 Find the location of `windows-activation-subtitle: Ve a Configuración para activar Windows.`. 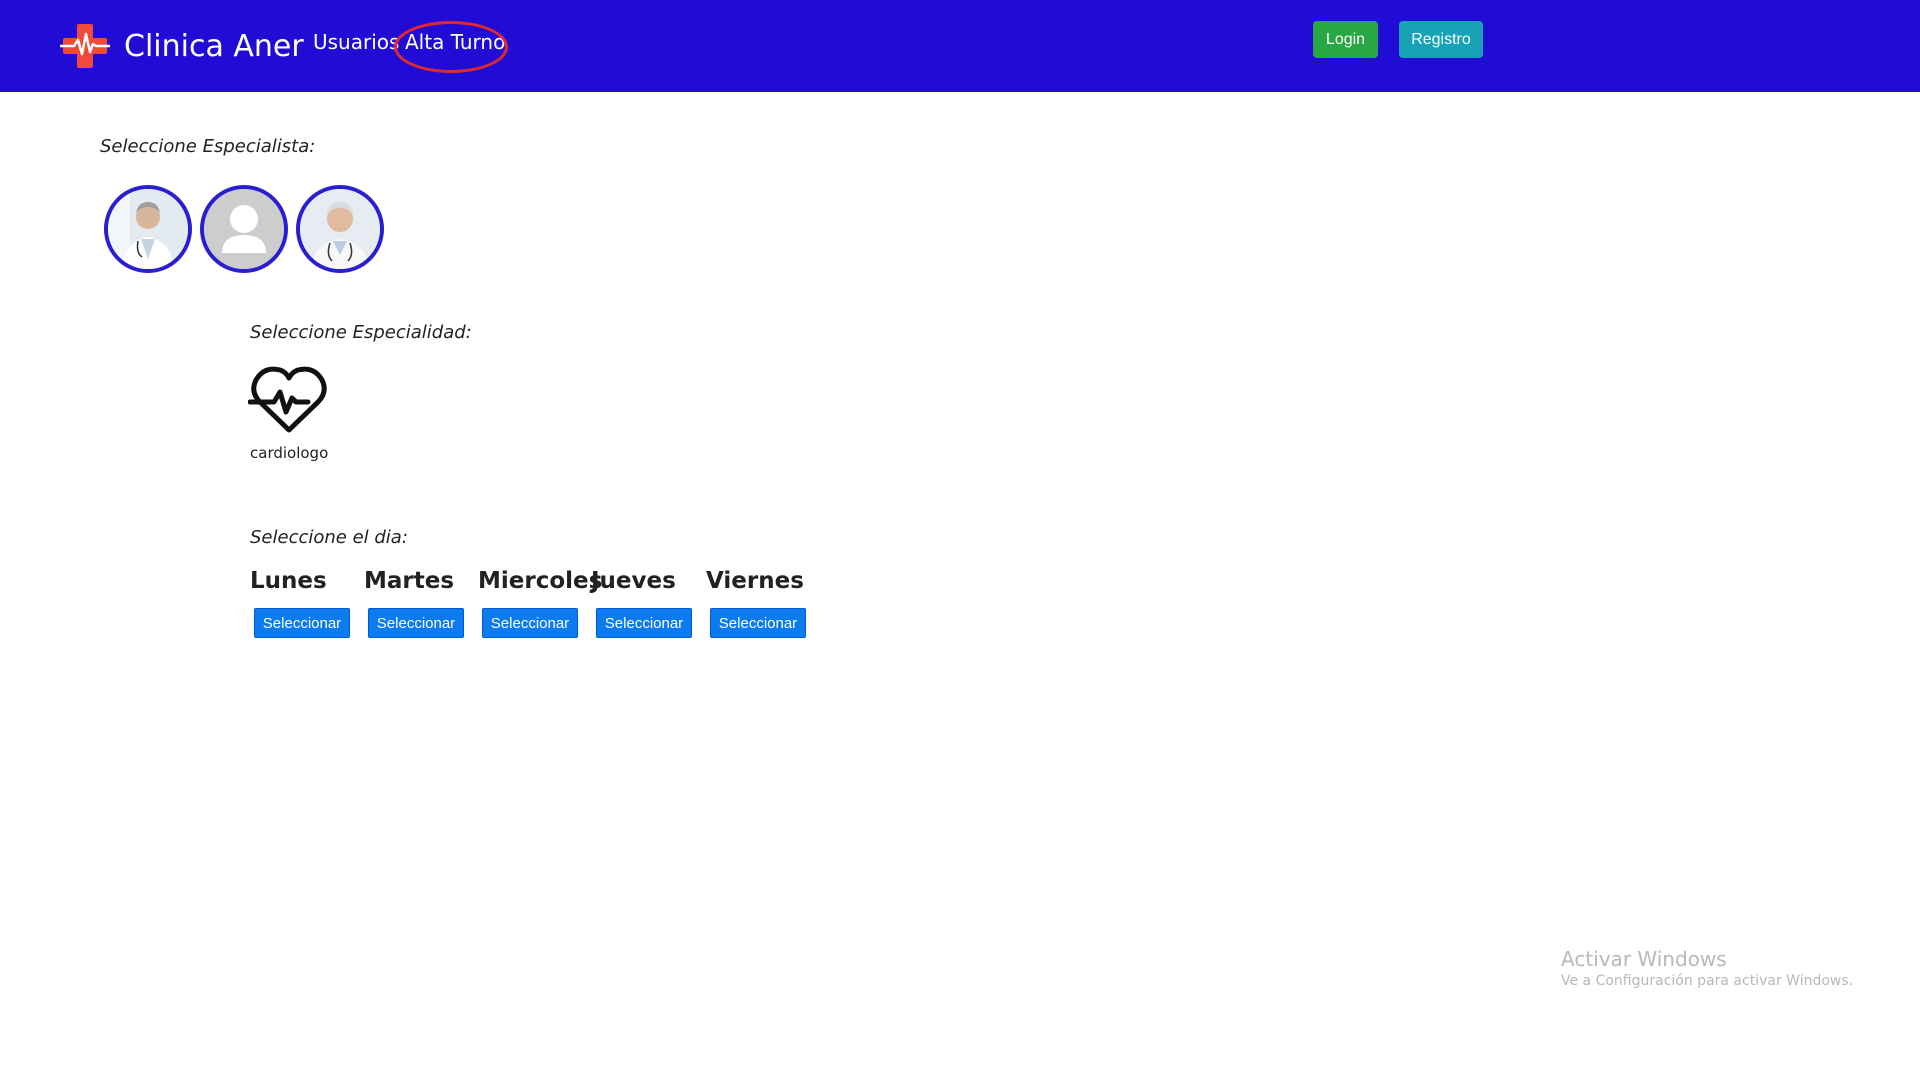

windows-activation-subtitle: Ve a Configuración para activar Windows. is located at coordinates (1707, 981).